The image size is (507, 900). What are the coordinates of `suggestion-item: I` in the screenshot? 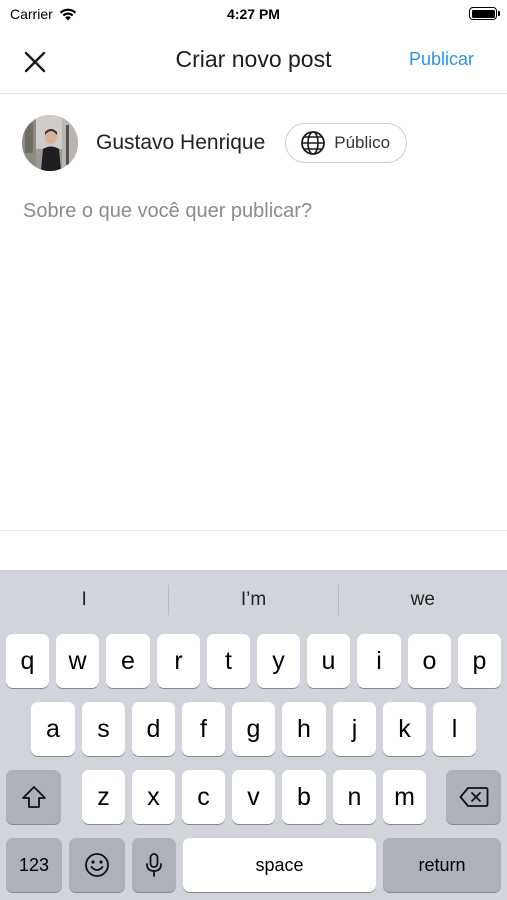 It's located at (84, 600).